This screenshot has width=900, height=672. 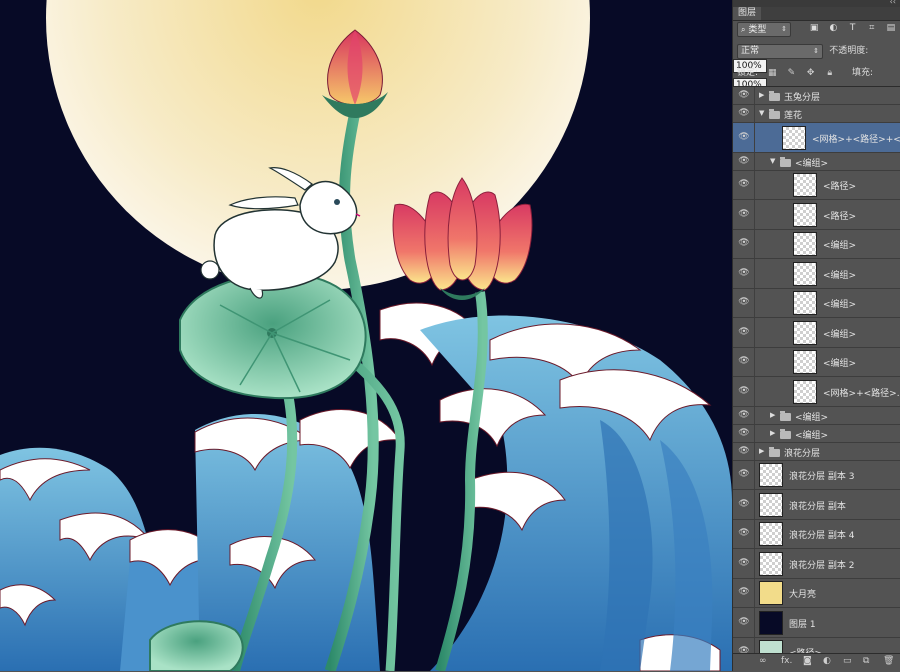 I want to click on adjustment-layer-icon: ◐, so click(x=827, y=661).